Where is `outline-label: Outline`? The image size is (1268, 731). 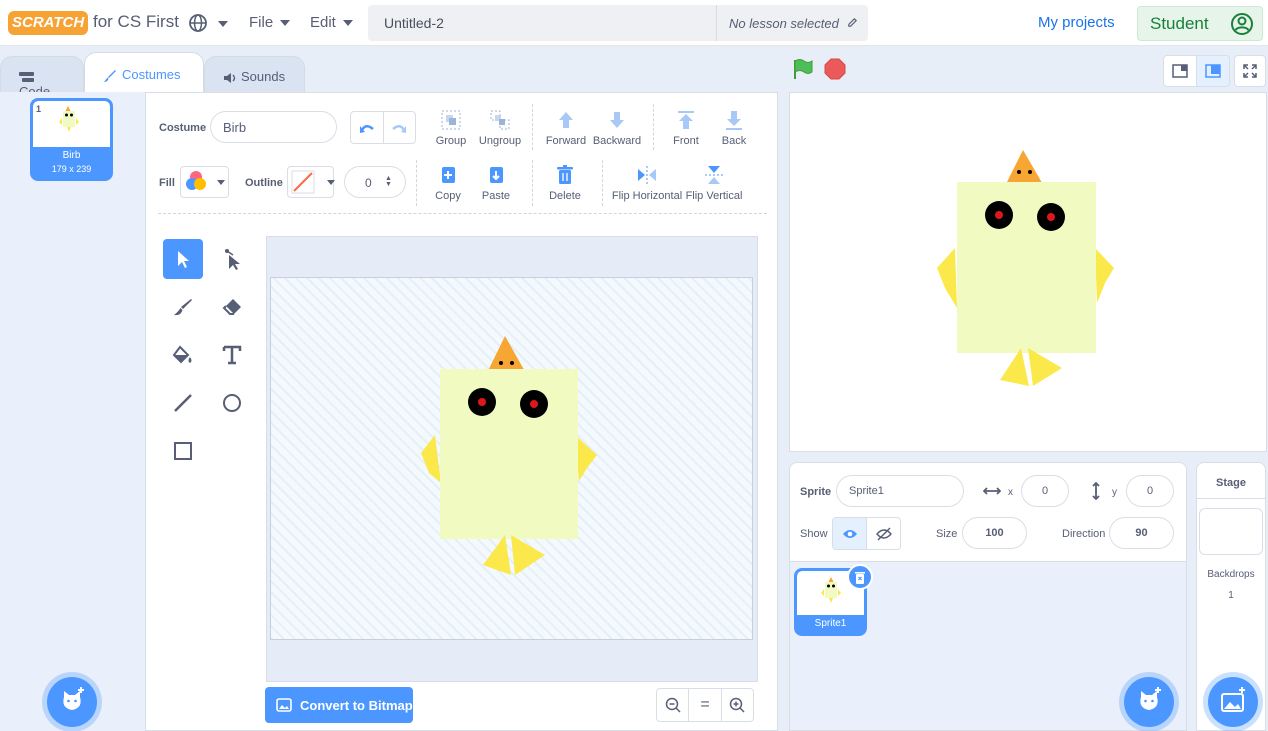 outline-label: Outline is located at coordinates (264, 183).